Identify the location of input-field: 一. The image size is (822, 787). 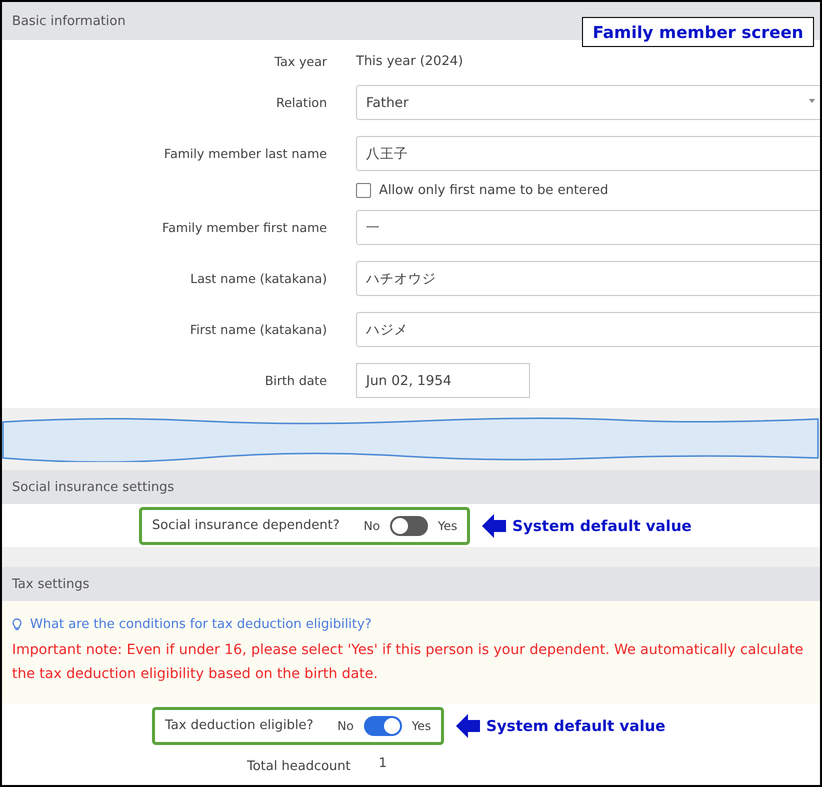
(588, 227).